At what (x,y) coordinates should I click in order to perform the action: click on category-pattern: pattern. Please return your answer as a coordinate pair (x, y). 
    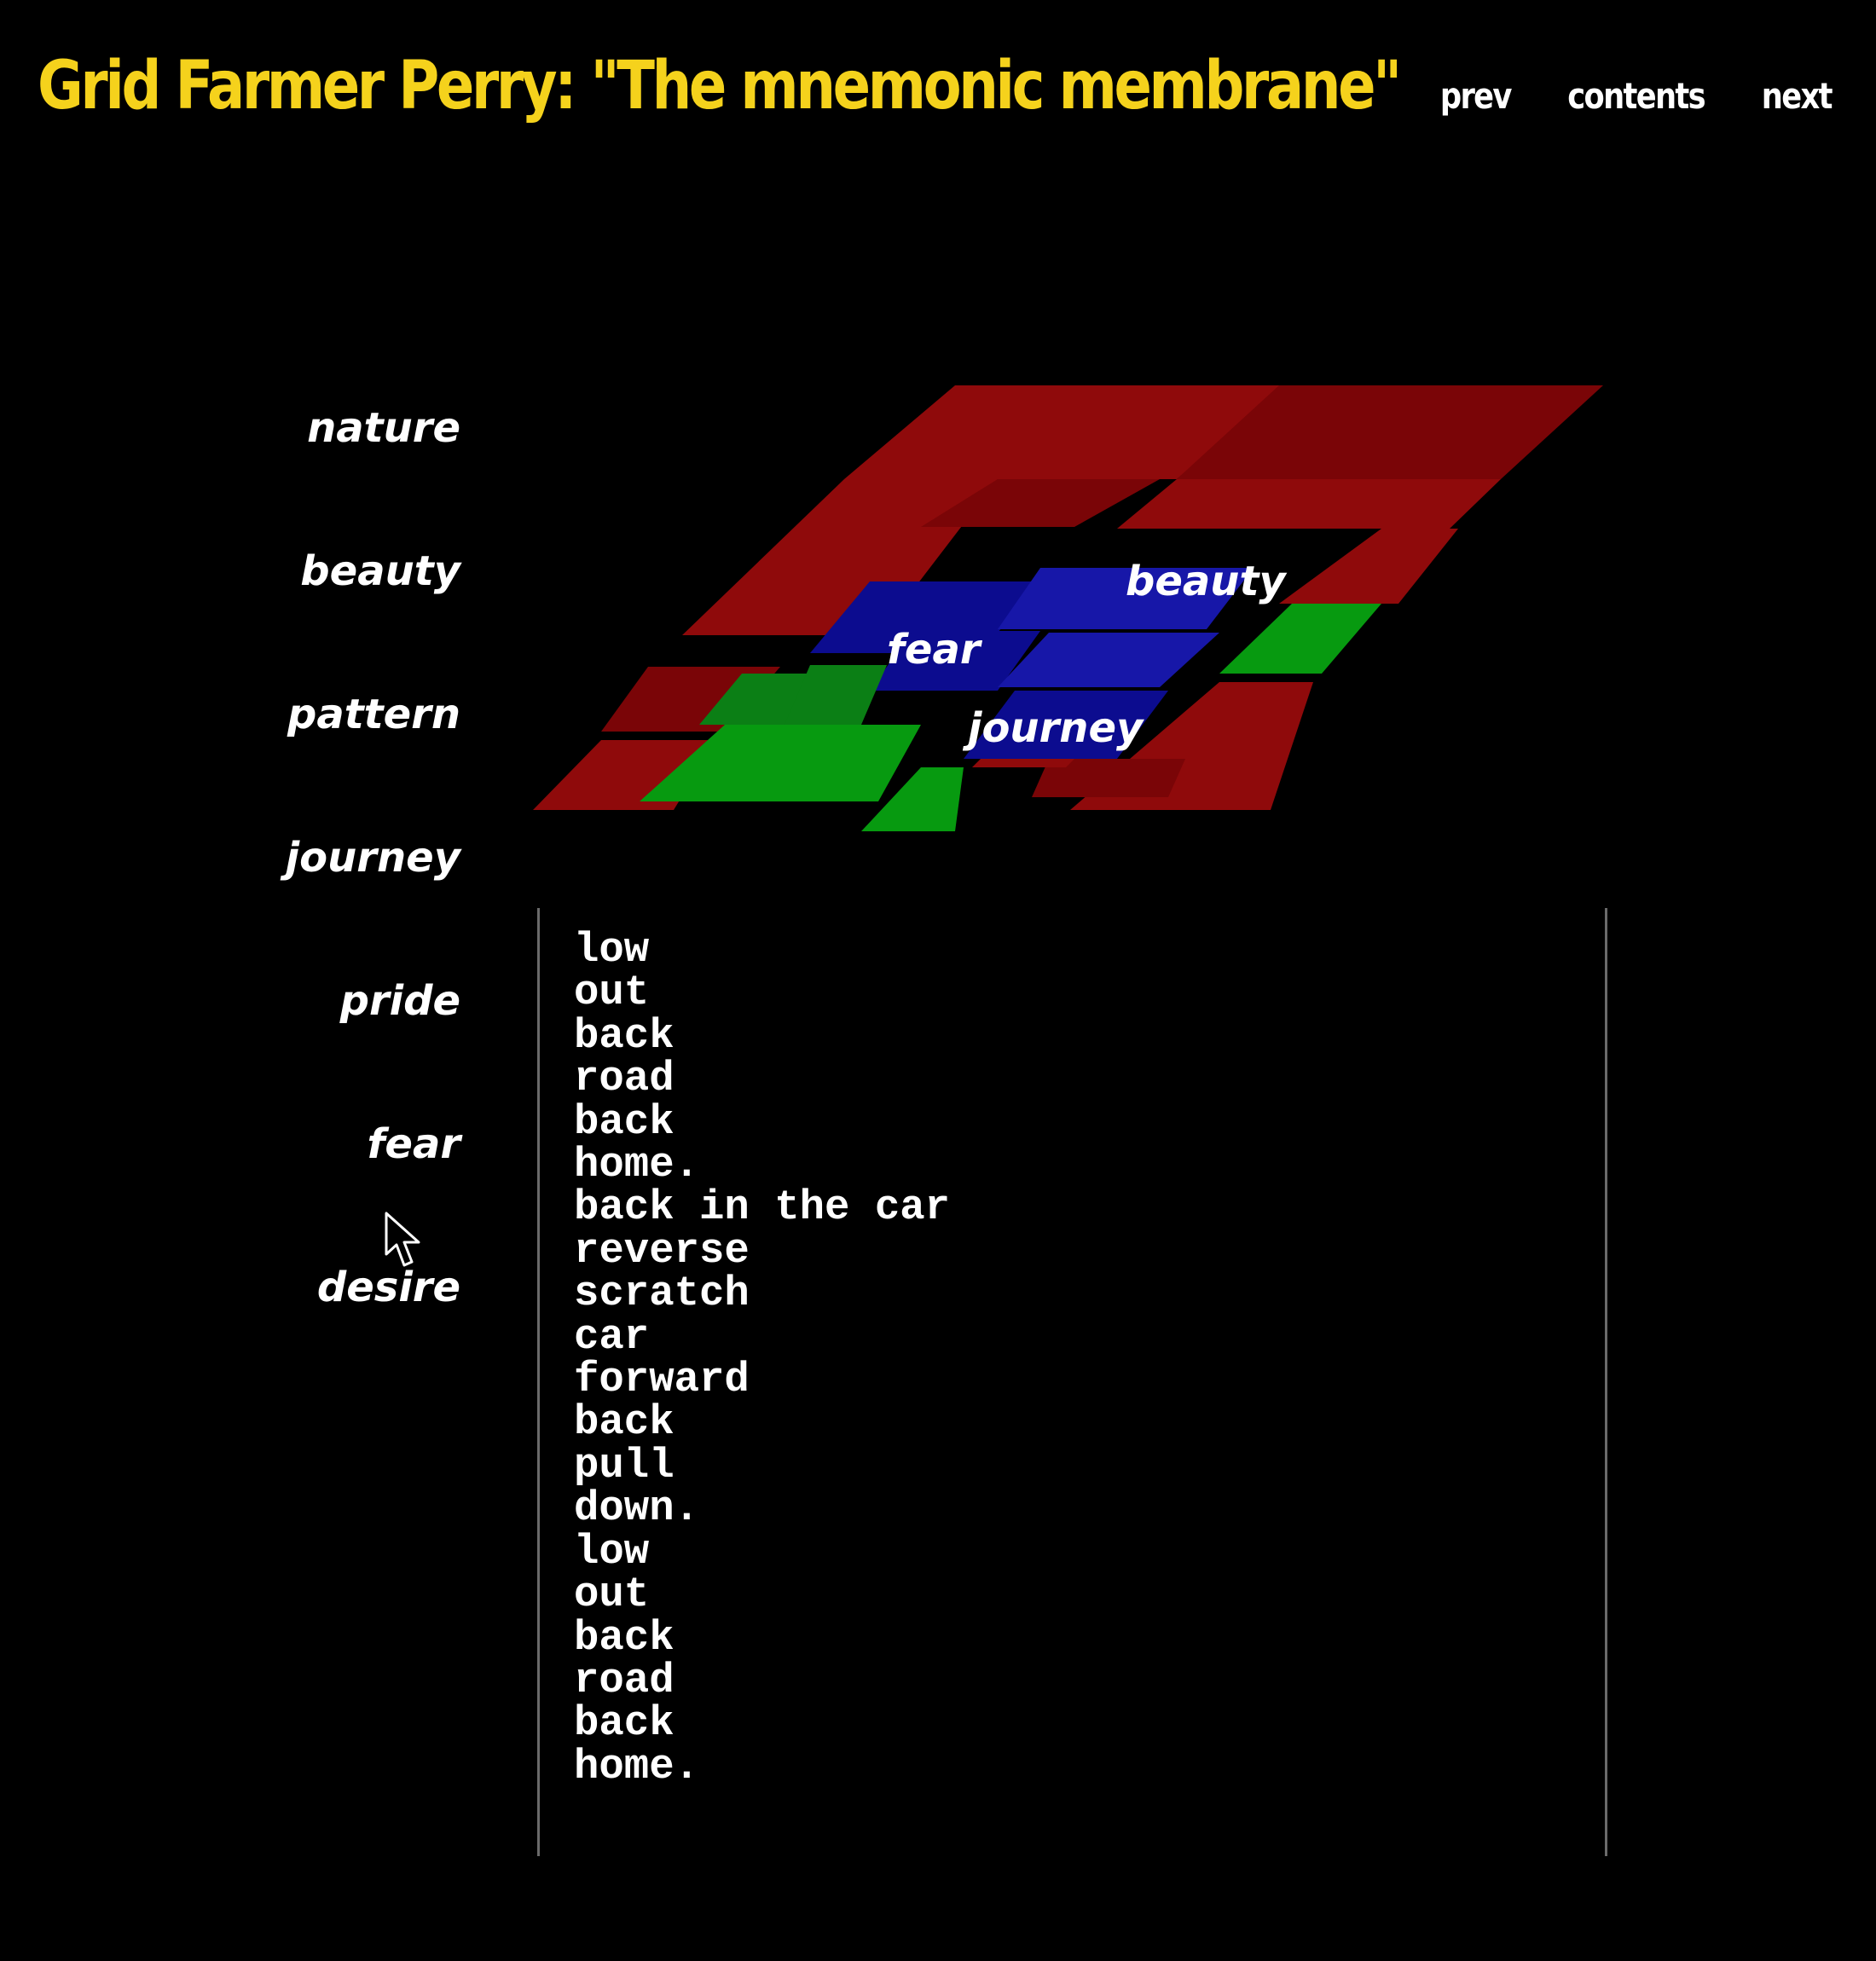
    Looking at the image, I should click on (353, 758).